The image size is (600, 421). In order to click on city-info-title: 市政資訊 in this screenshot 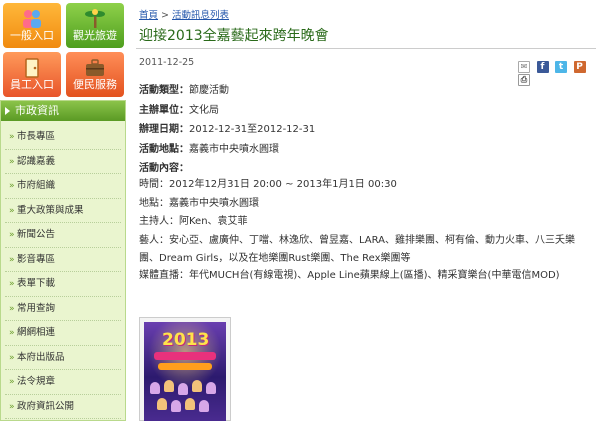, I will do `click(37, 110)`.